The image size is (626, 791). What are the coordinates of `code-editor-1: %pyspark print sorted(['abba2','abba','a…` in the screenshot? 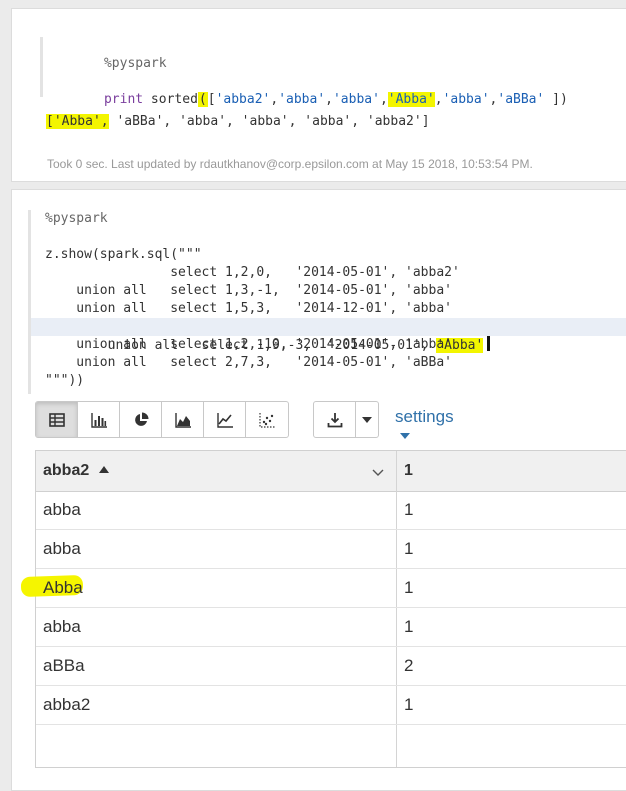 It's located at (333, 72).